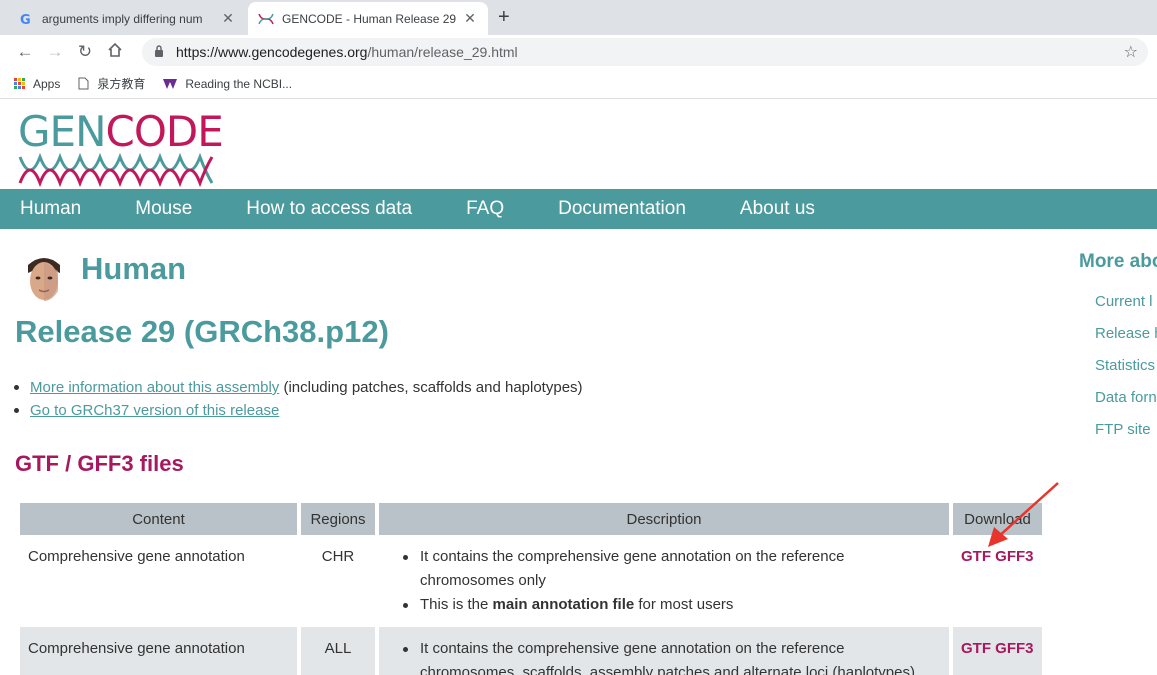  I want to click on bookmark-label: Apps, so click(47, 83).